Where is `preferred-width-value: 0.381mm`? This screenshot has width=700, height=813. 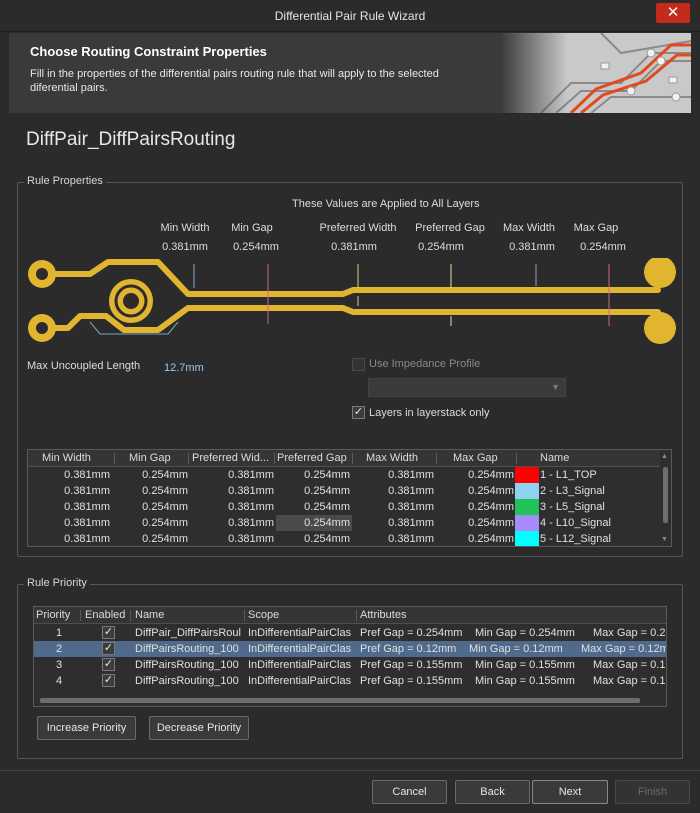
preferred-width-value: 0.381mm is located at coordinates (354, 247).